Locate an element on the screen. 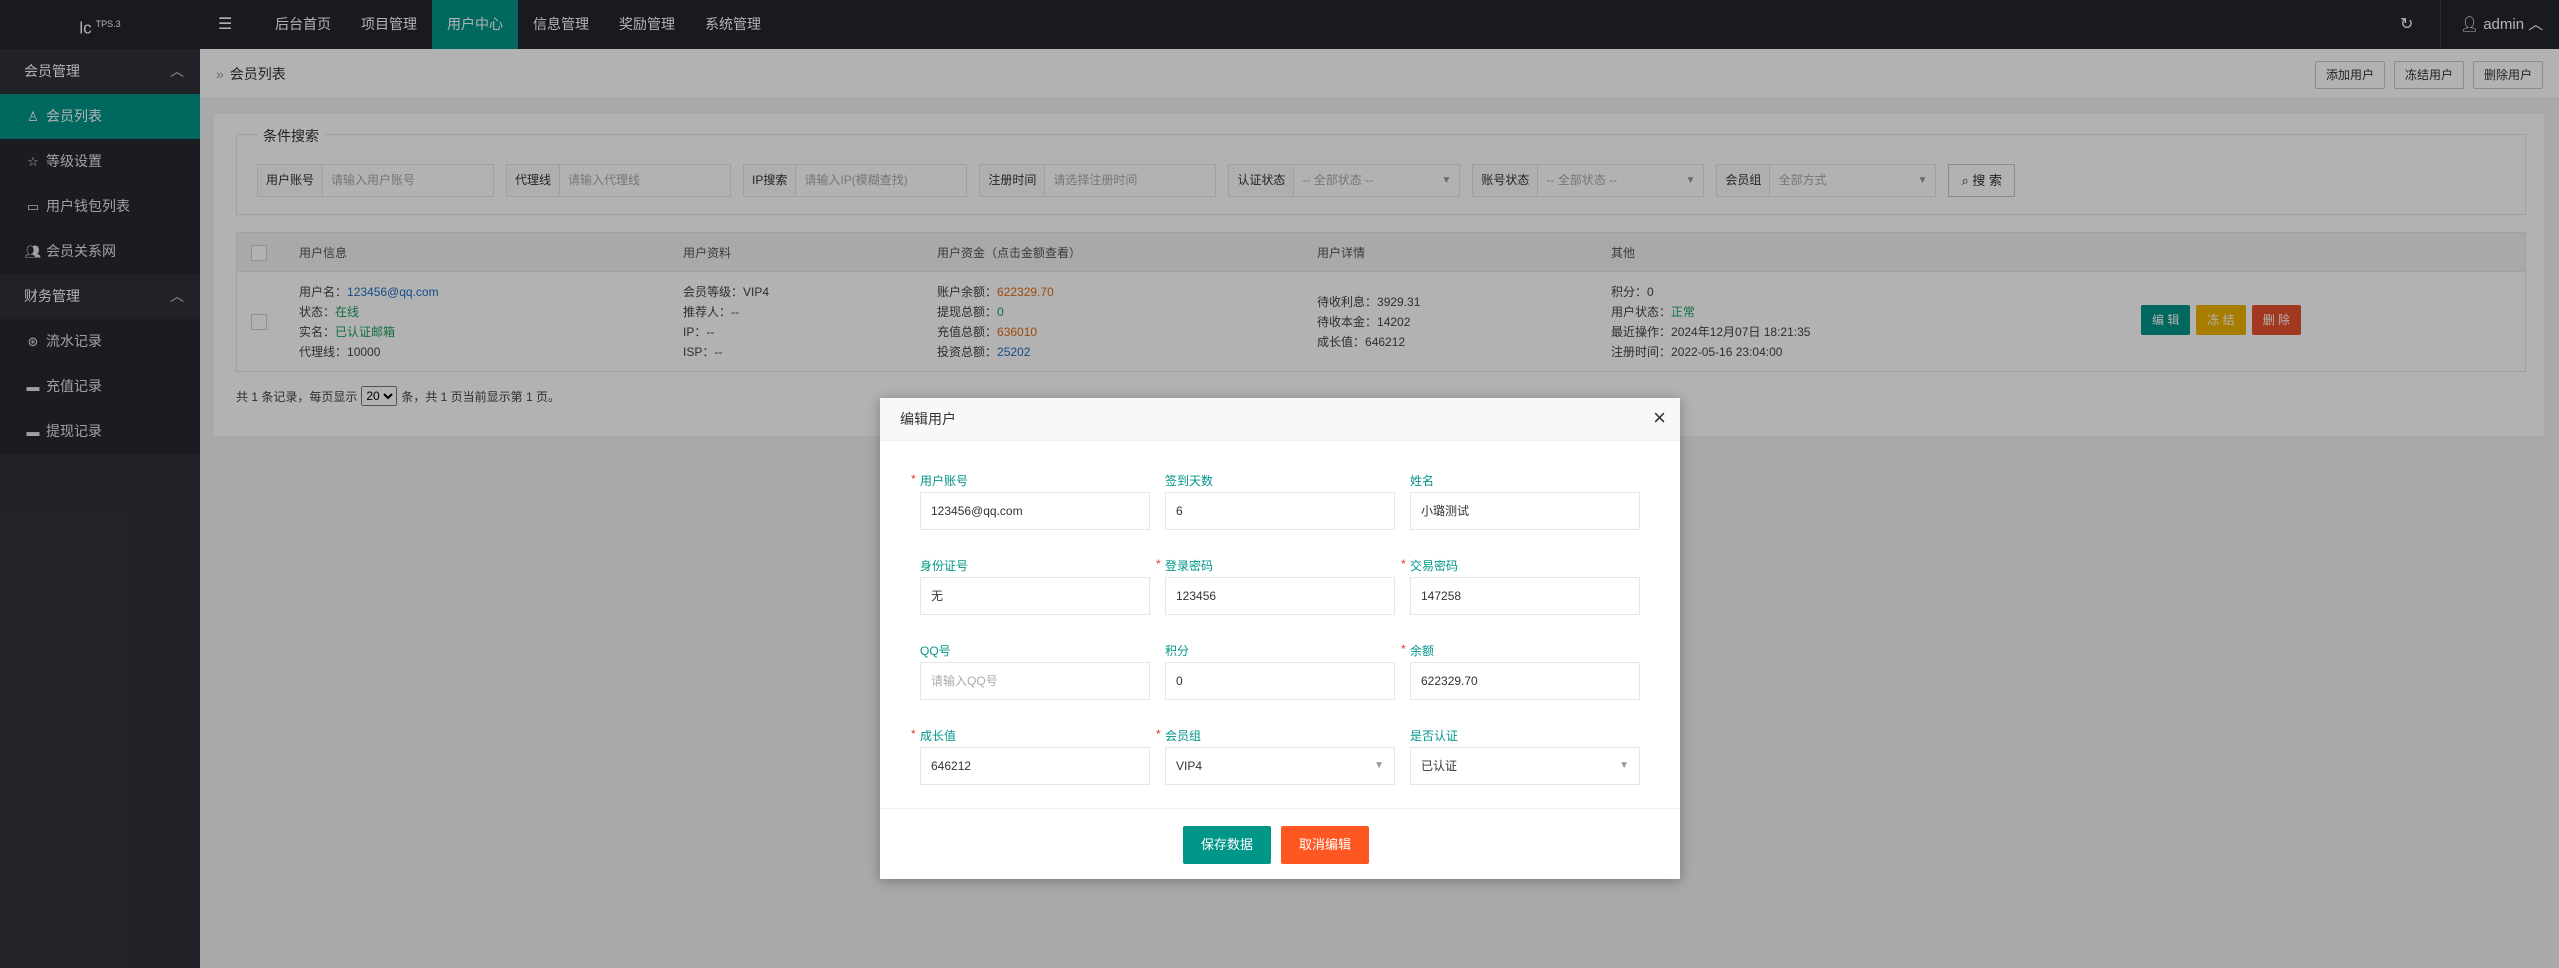 The height and width of the screenshot is (968, 2559). modal-buttons: 保存数据 取消编辑 is located at coordinates (1276, 845).